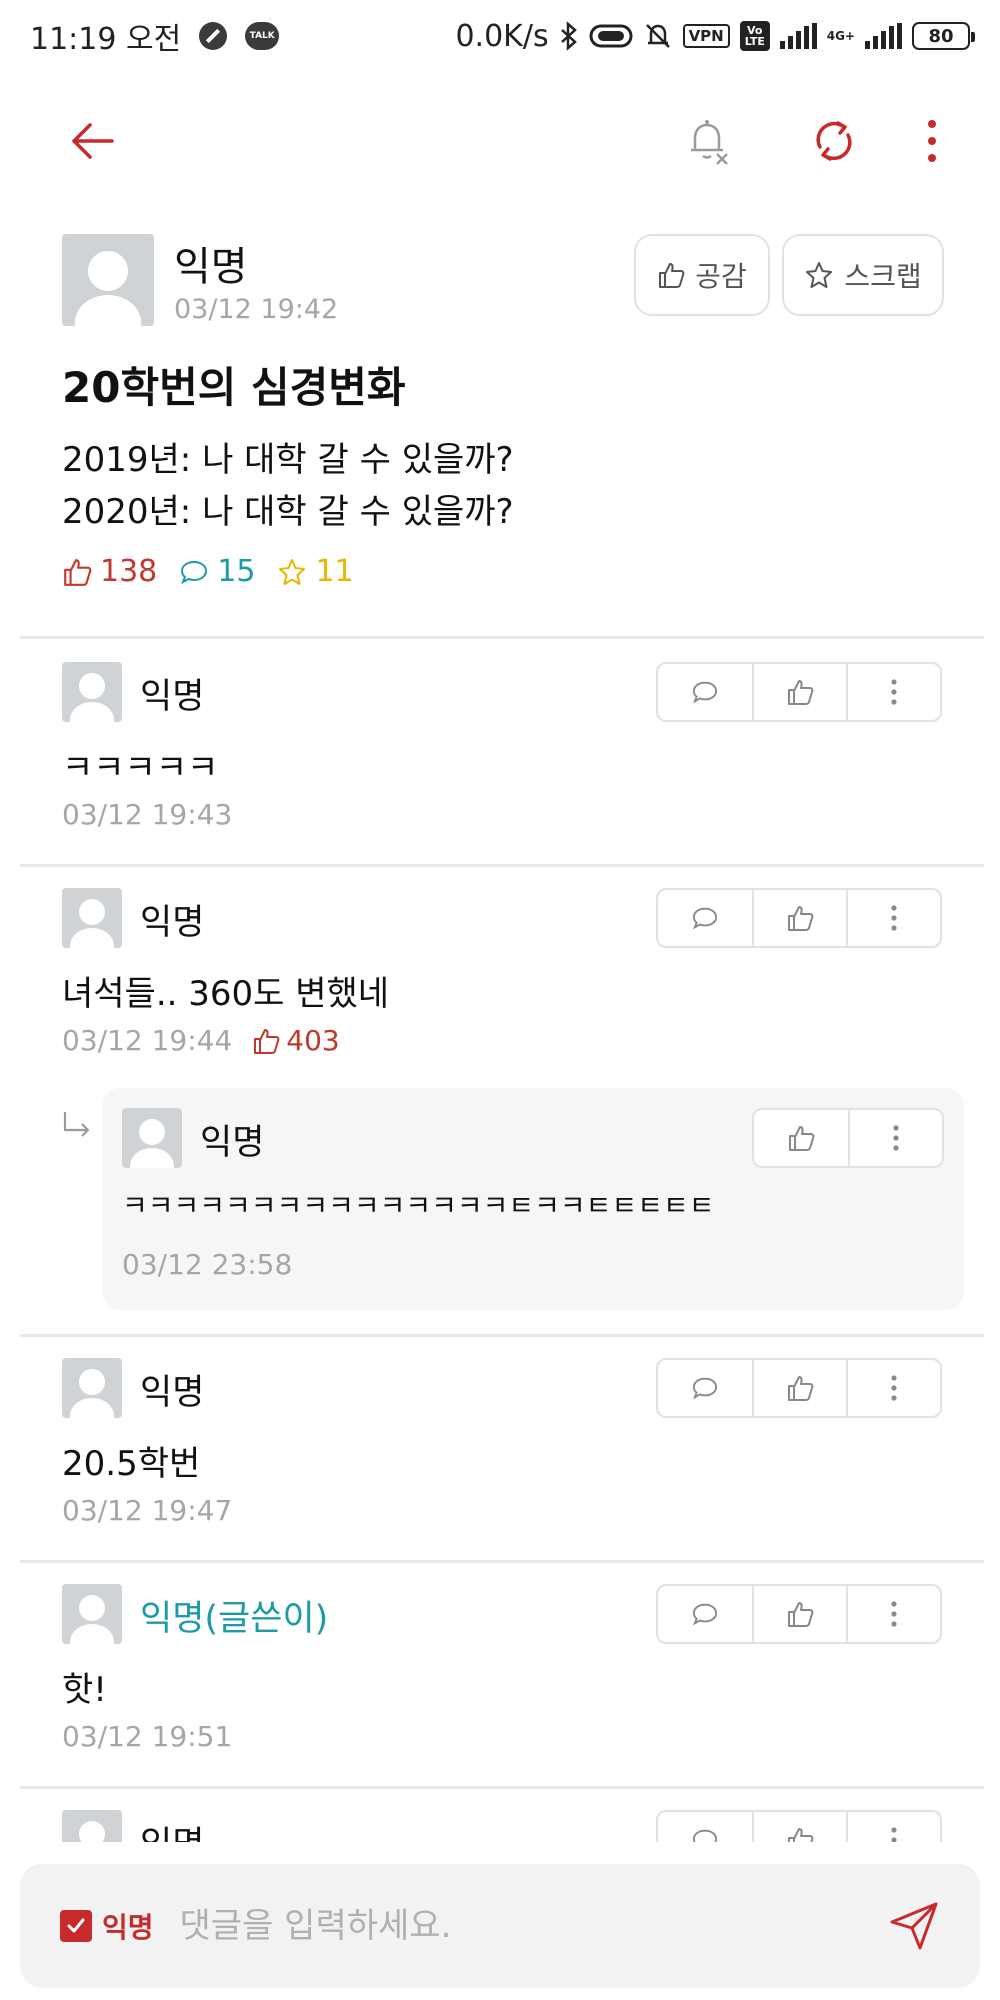  I want to click on comment-meta: 03/12 23:58, so click(207, 1264).